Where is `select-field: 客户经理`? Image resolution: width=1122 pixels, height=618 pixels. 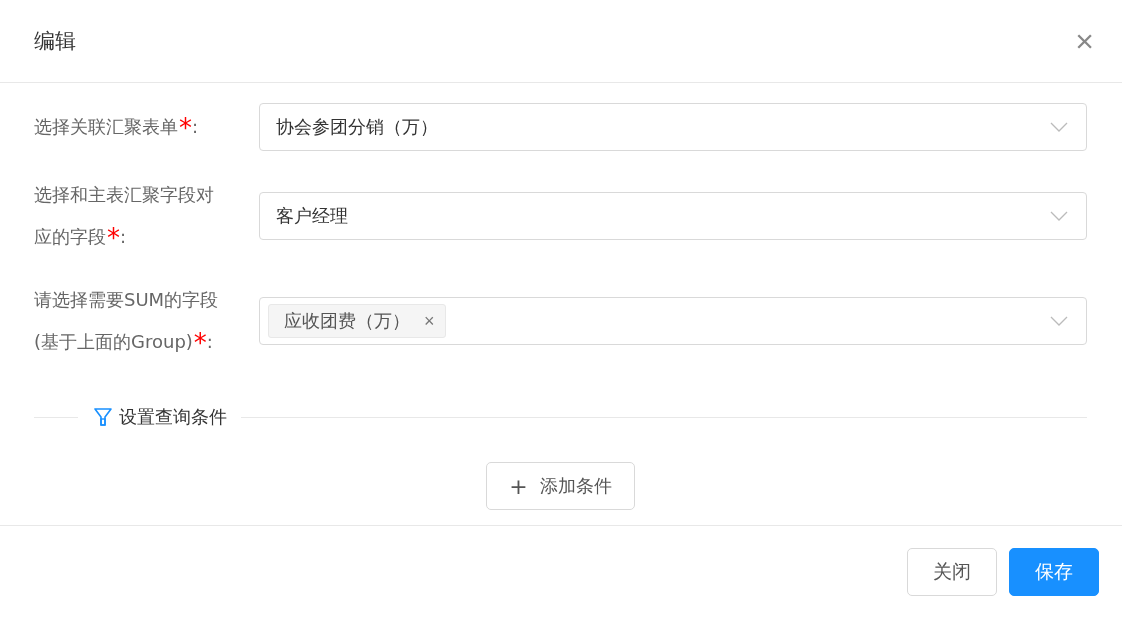 select-field: 客户经理 is located at coordinates (673, 216).